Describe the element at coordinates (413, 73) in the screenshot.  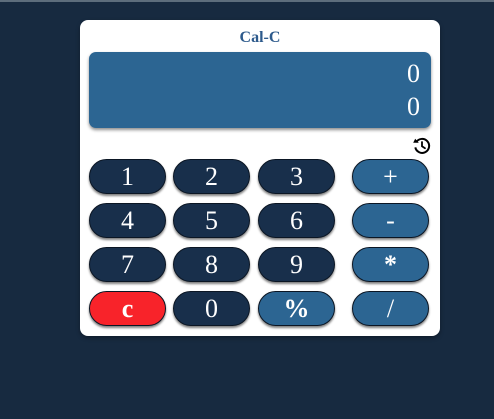
I see `display-expression: 0` at that location.